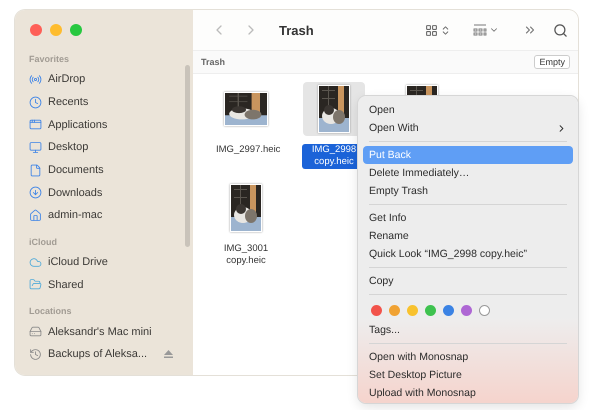  I want to click on empty-button: Empty, so click(552, 62).